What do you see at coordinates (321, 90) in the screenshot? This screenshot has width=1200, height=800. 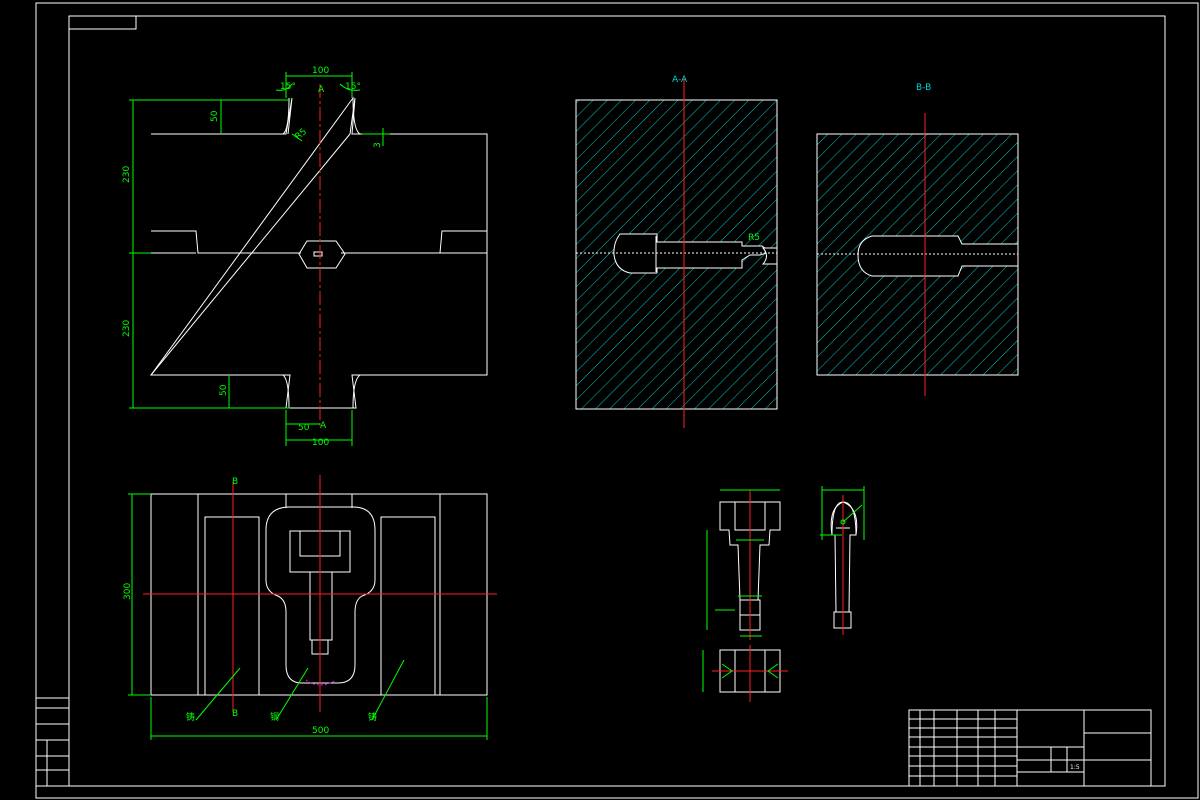 I see `section-mark-a-top: A` at bounding box center [321, 90].